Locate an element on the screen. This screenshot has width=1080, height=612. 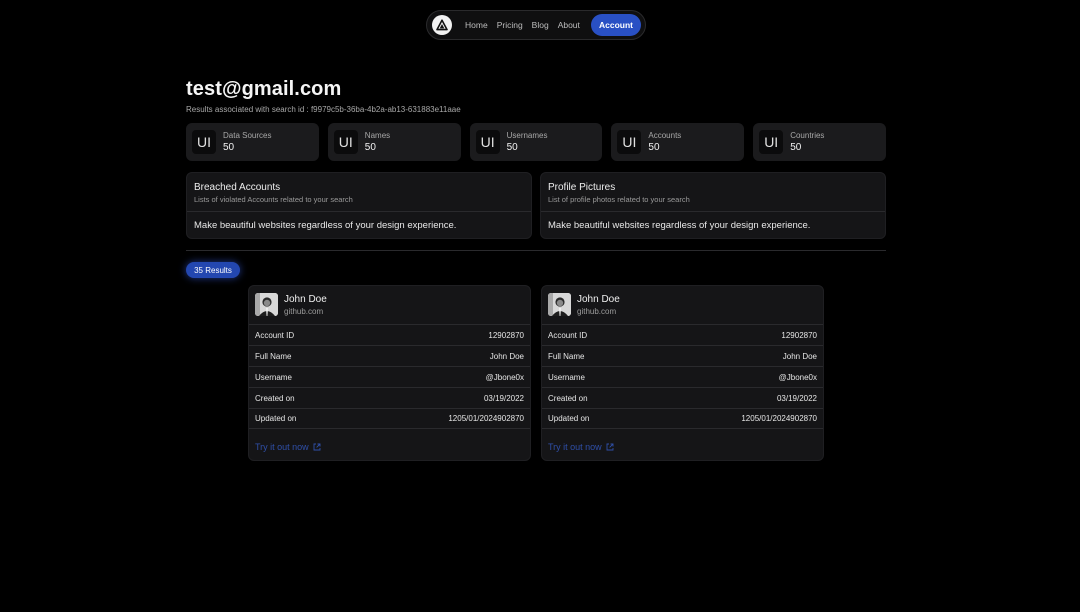
stat-card-countries: UI Countries 50 is located at coordinates (819, 142).